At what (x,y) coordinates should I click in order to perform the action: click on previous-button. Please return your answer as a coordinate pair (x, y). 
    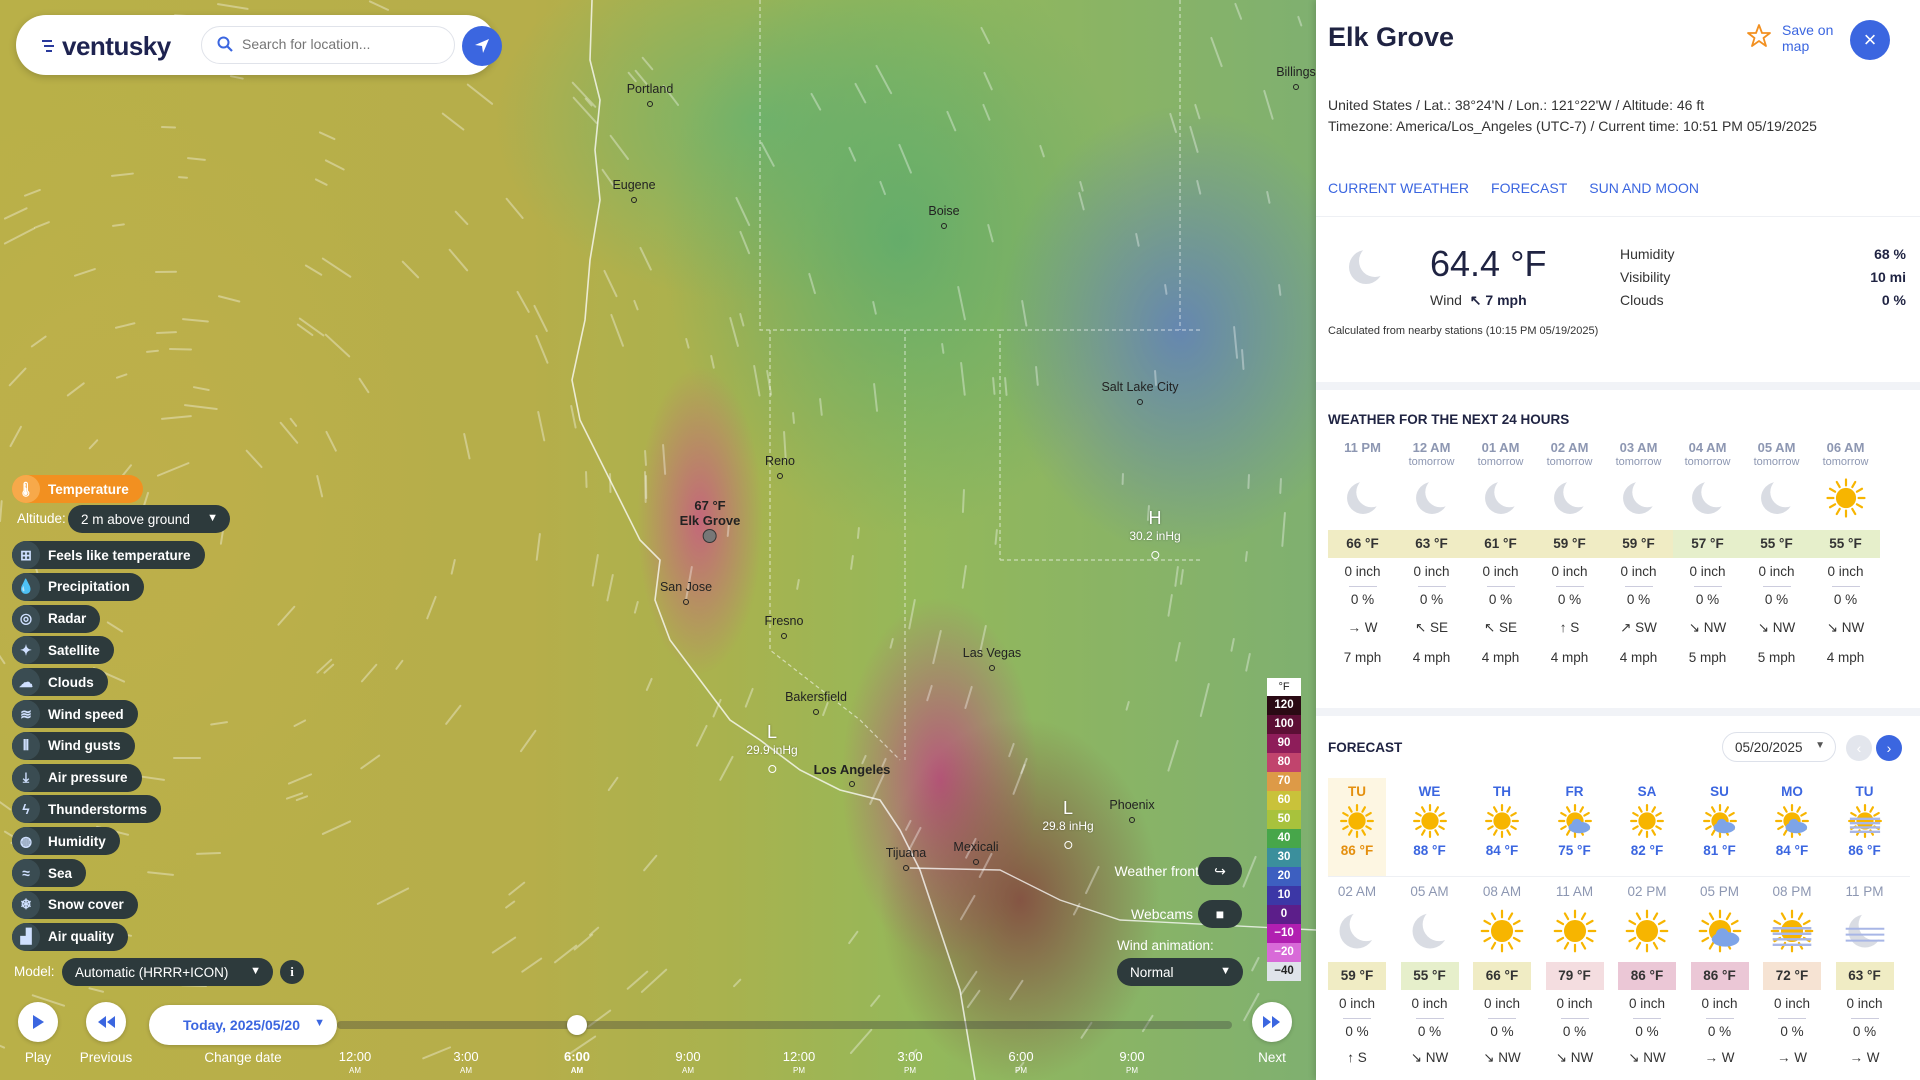
    Looking at the image, I should click on (106, 1022).